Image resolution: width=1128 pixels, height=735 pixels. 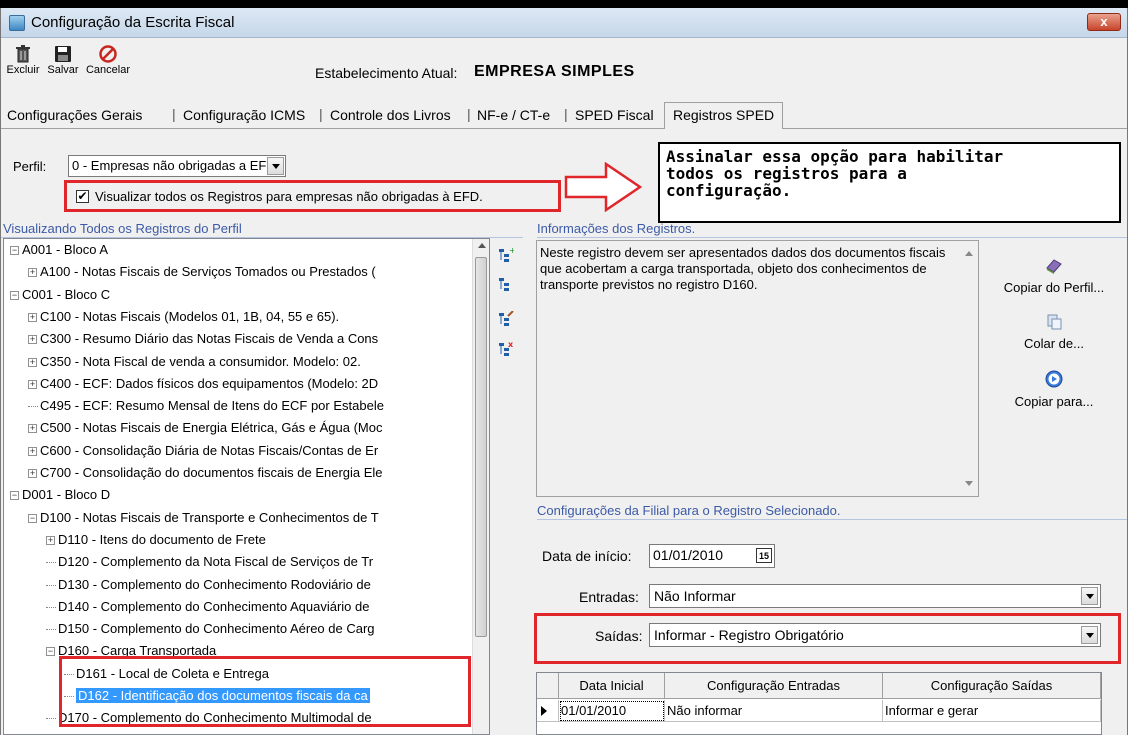 I want to click on perfil-dropdown: 0 - Empresas não obrigadas a EFD, so click(x=177, y=166).